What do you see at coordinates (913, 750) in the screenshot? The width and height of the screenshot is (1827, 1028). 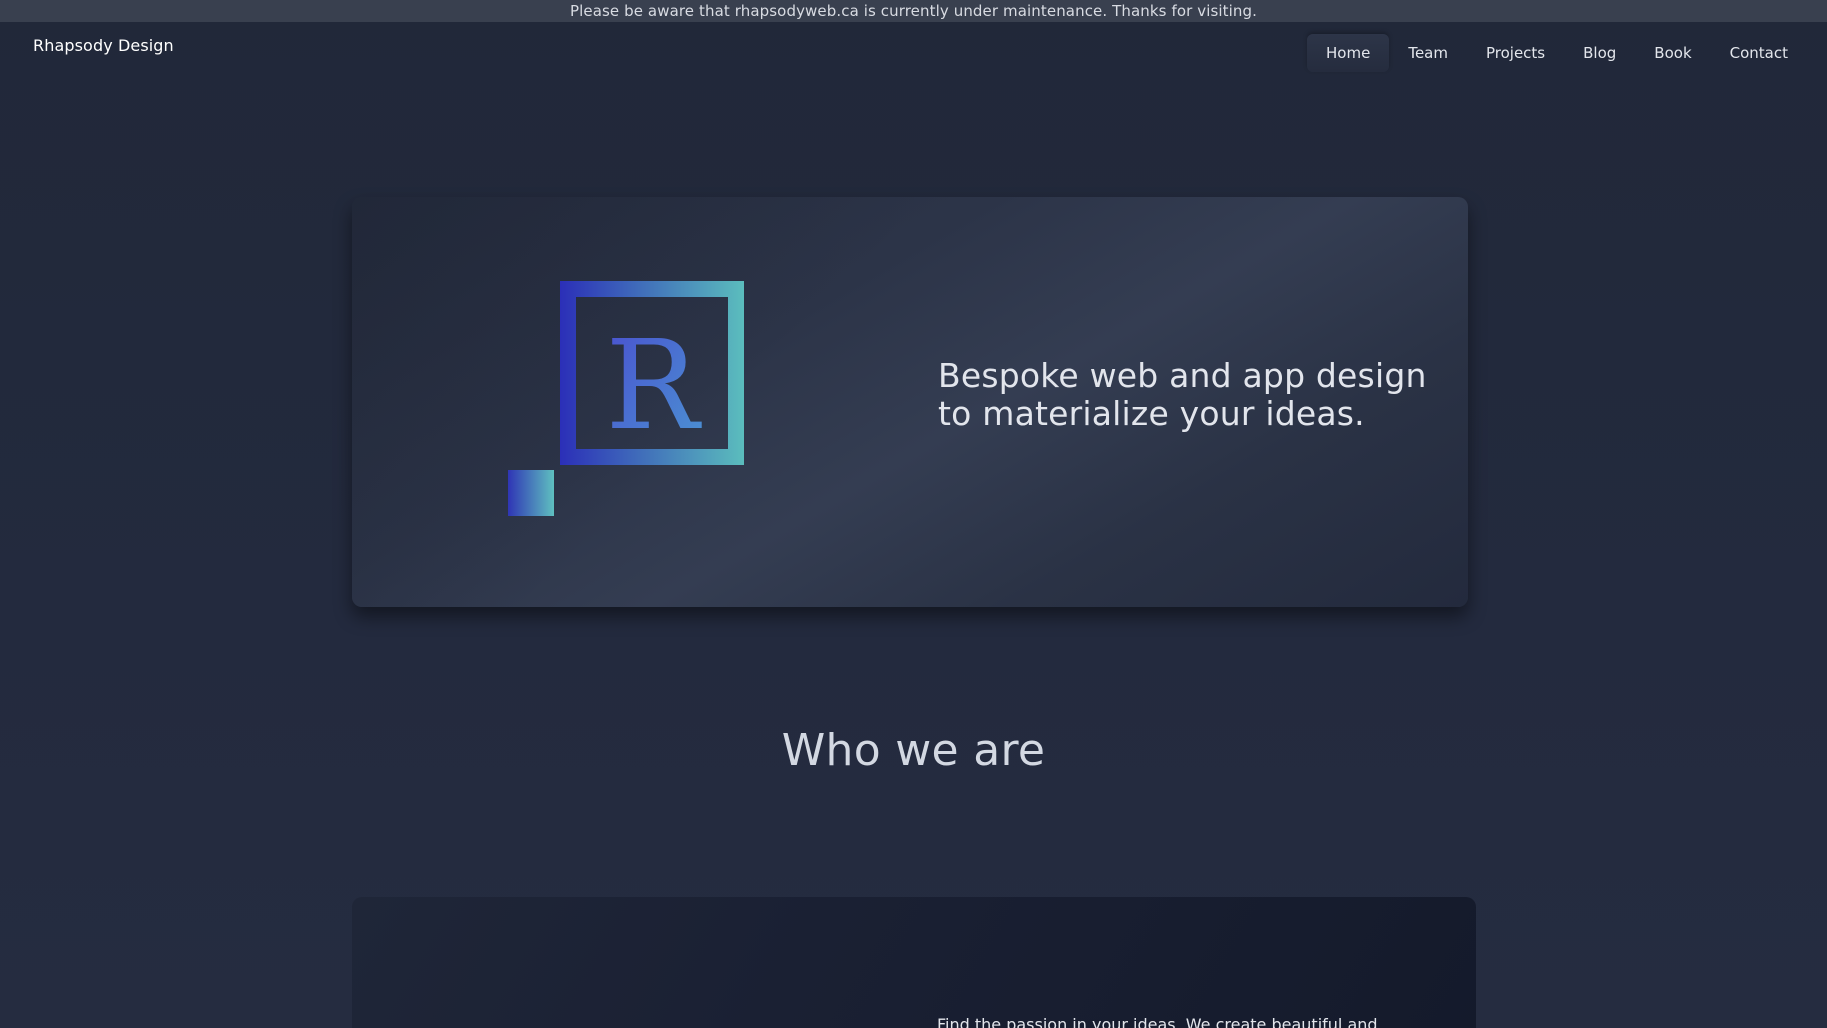 I see `who-we-are-heading: Who we are` at bounding box center [913, 750].